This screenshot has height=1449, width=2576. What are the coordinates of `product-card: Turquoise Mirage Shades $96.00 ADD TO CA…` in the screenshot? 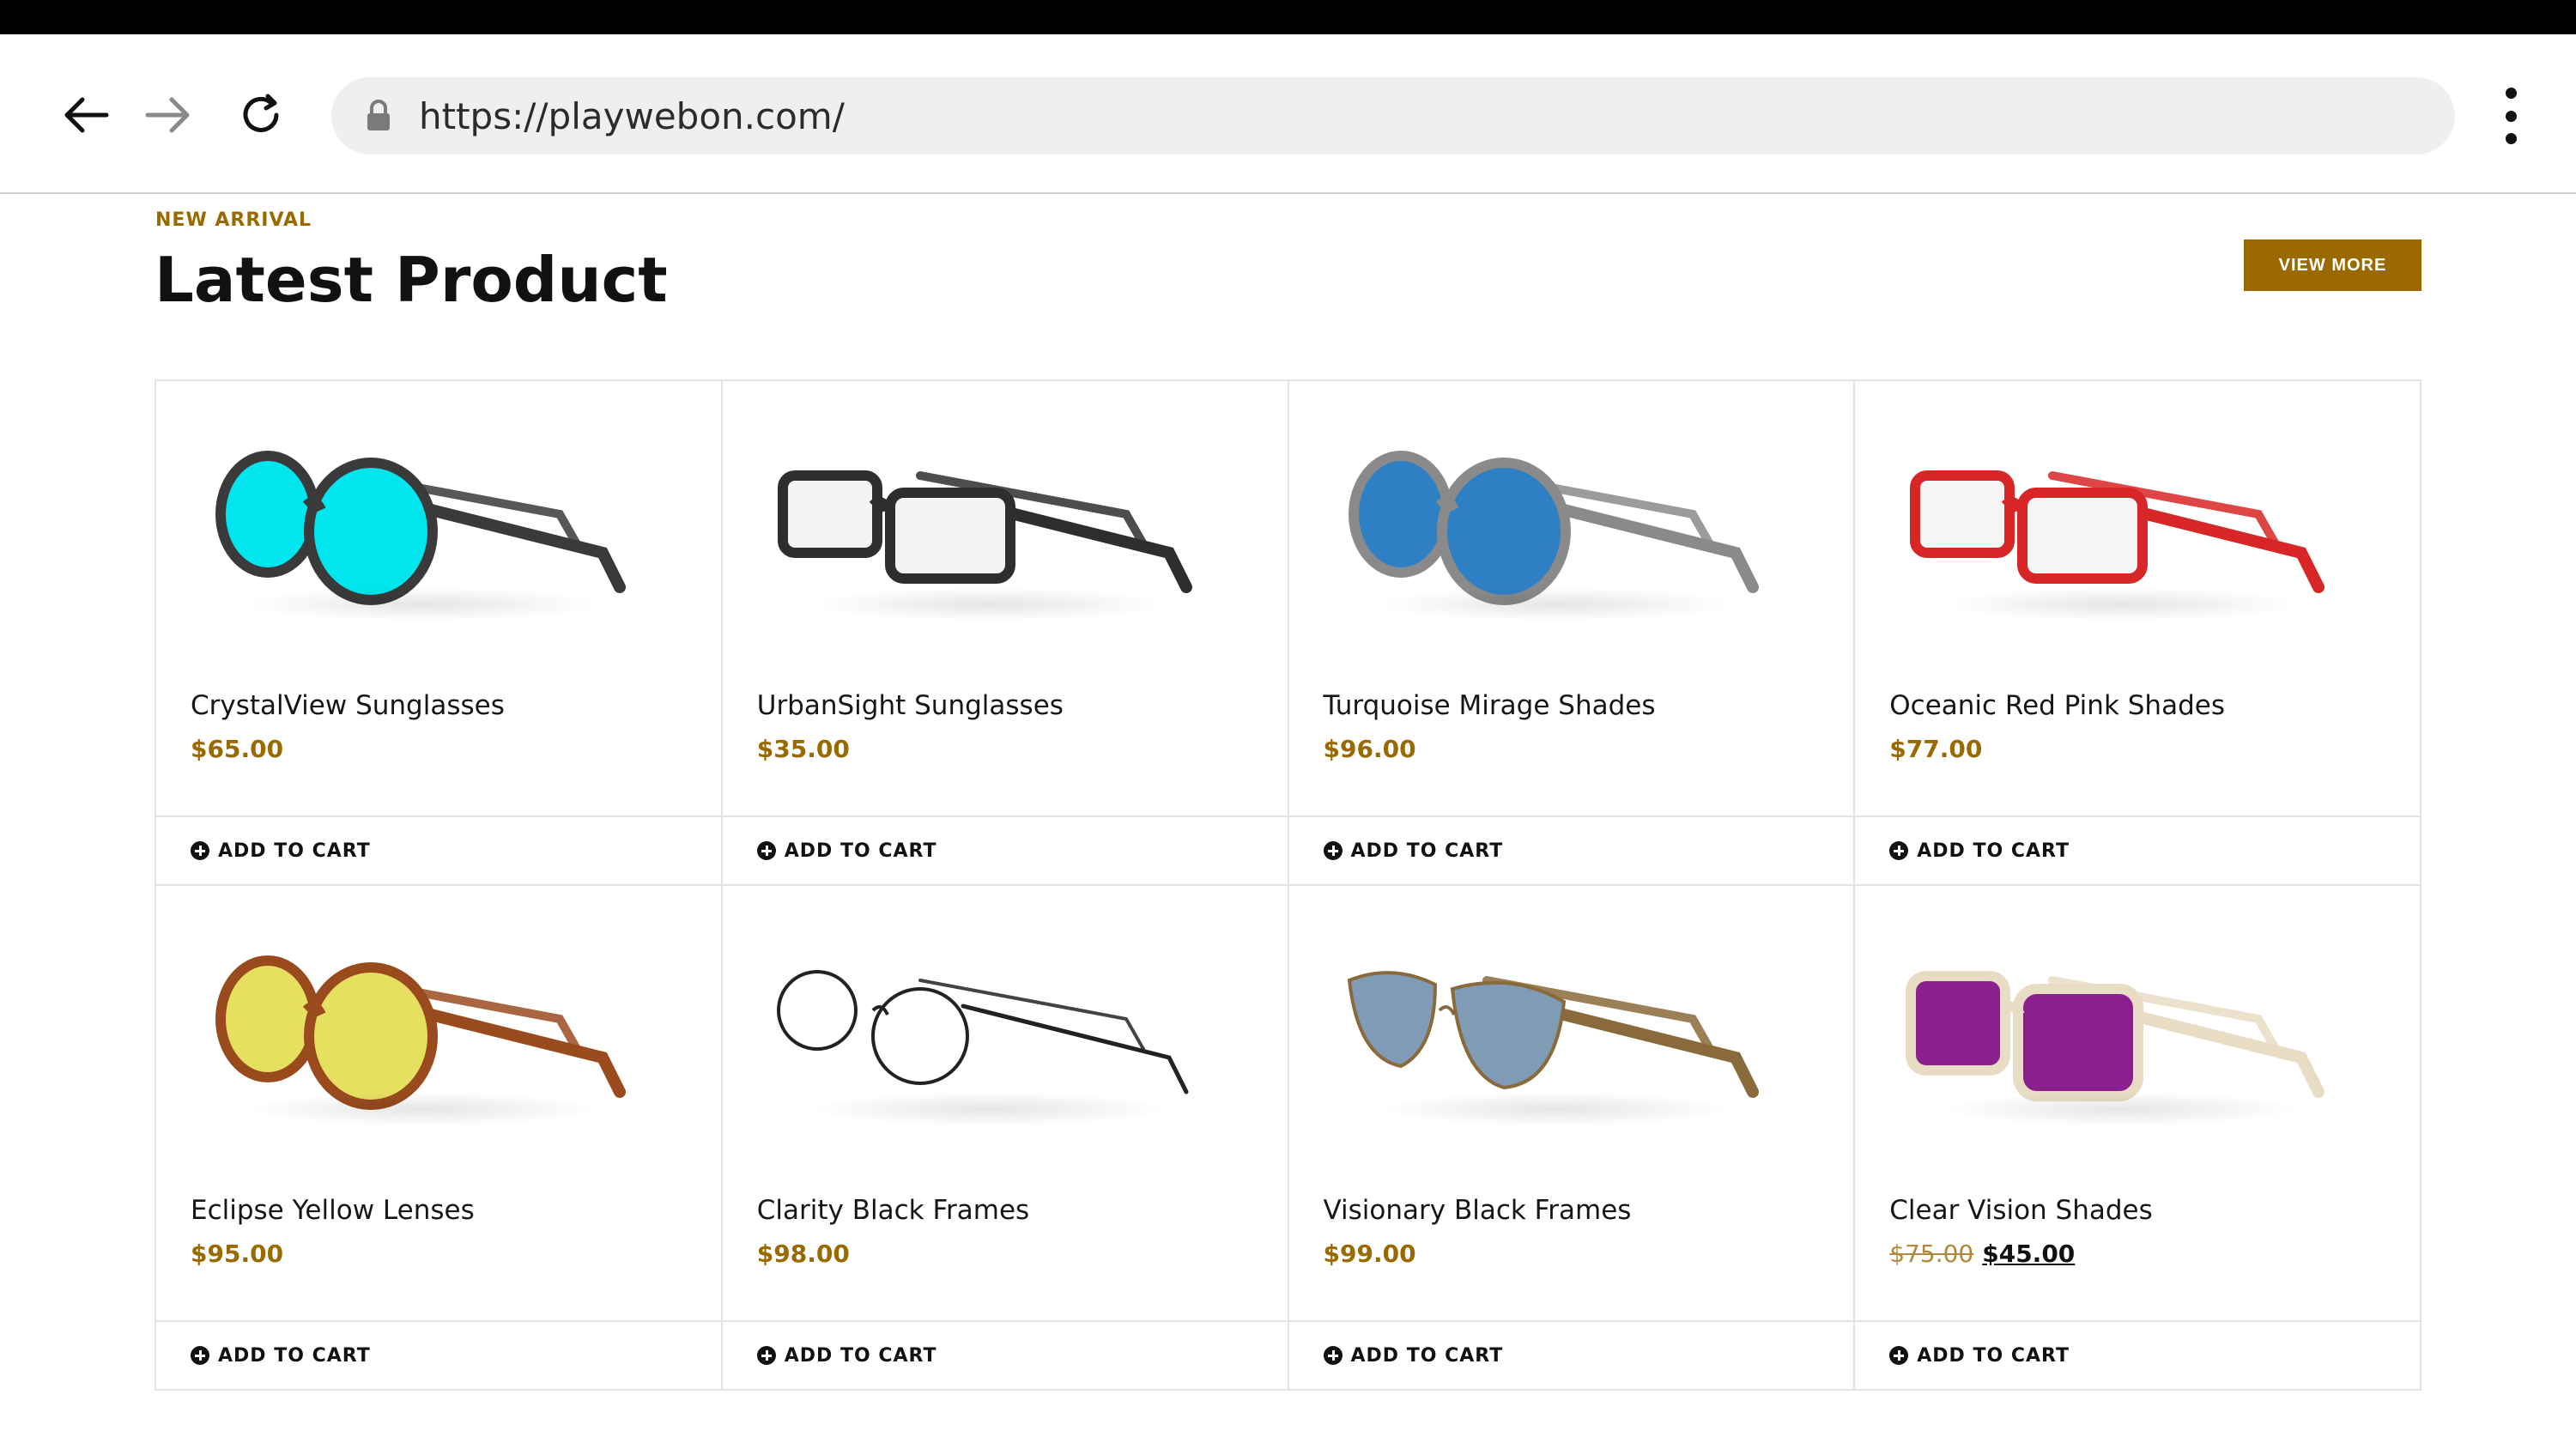 It's located at (1572, 633).